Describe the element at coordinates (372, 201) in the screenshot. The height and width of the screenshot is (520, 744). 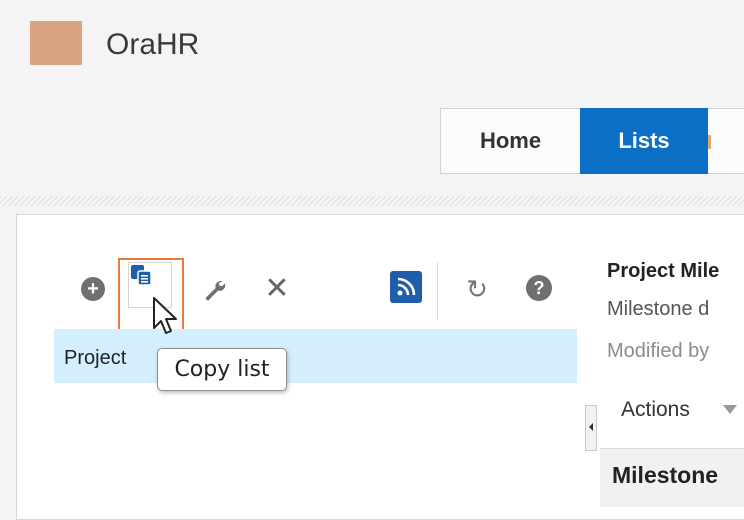
I see `header-divider` at that location.